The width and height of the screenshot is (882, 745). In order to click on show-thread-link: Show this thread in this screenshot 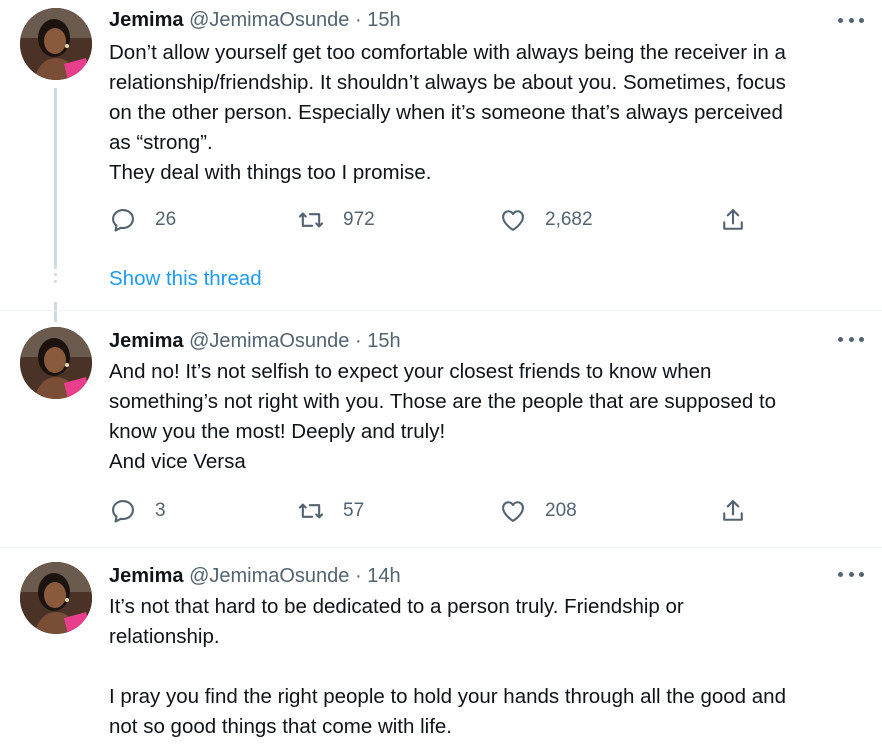, I will do `click(185, 279)`.